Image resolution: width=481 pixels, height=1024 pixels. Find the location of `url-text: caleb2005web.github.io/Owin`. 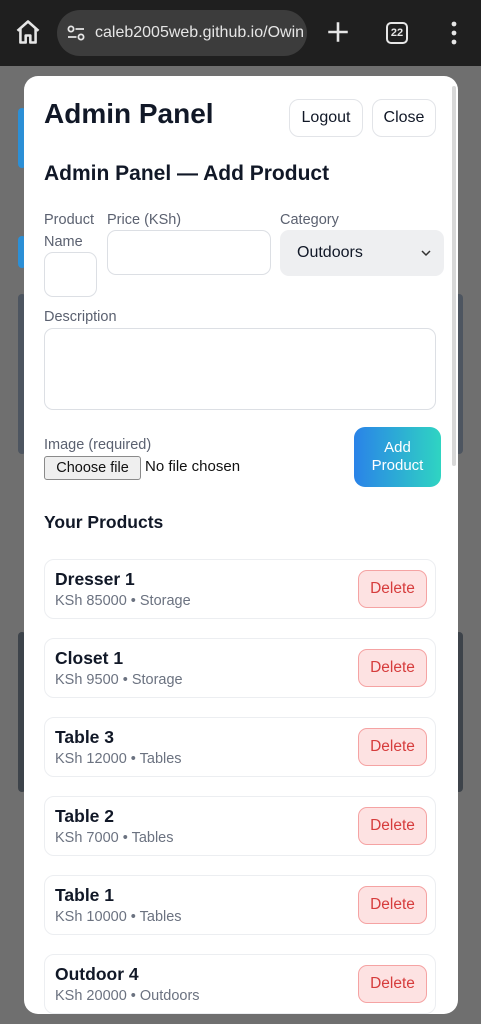

url-text: caleb2005web.github.io/Owin is located at coordinates (200, 32).